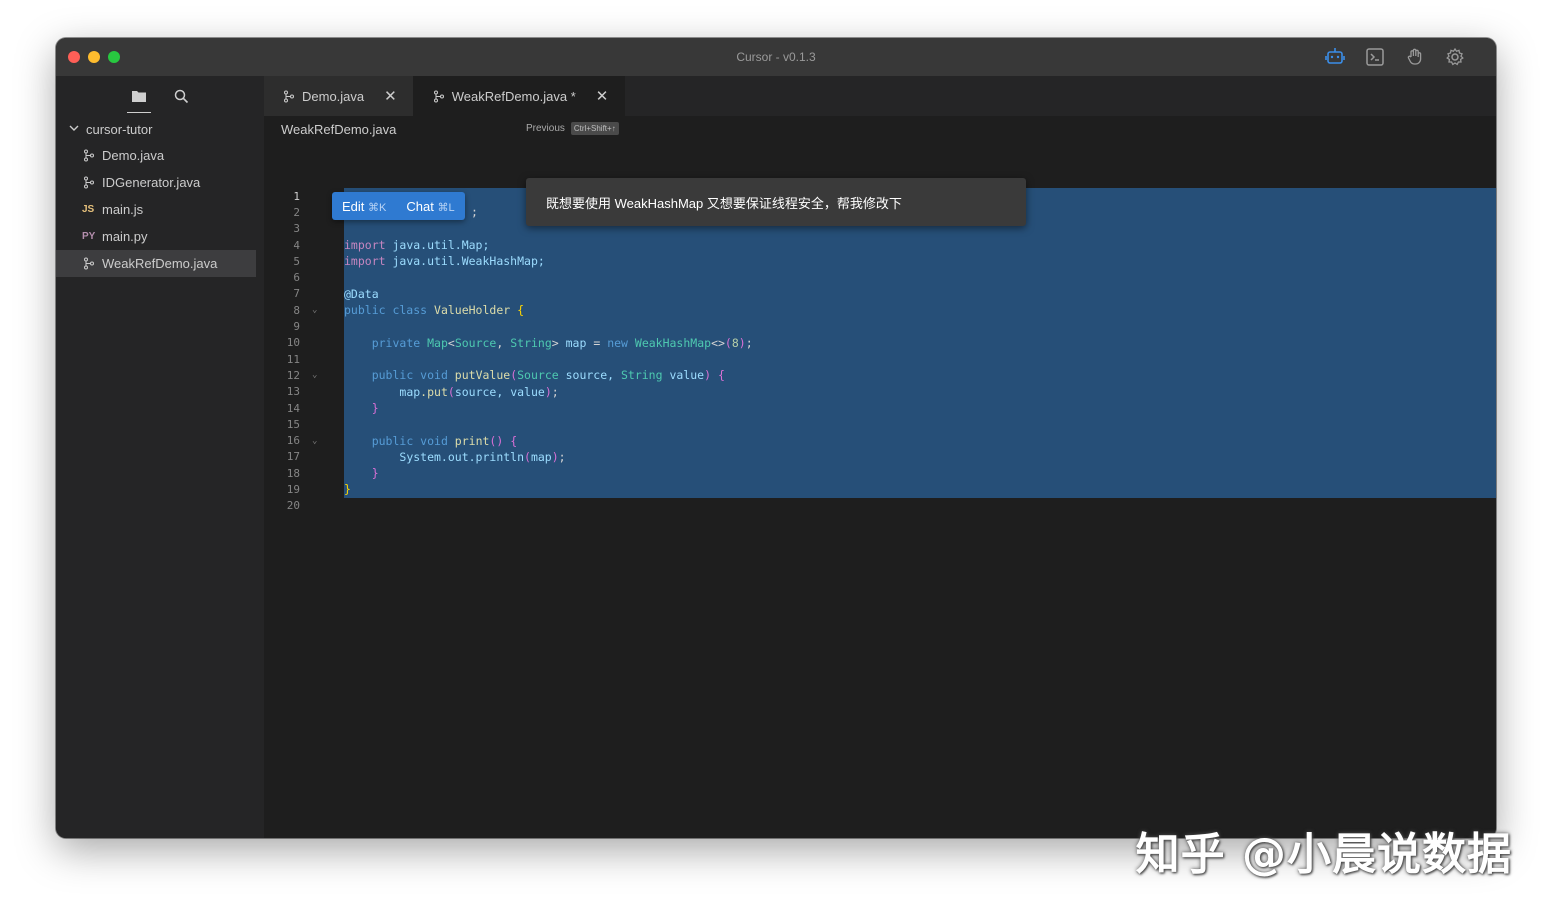 This screenshot has width=1552, height=912. Describe the element at coordinates (123, 209) in the screenshot. I see `file-label: main.js` at that location.